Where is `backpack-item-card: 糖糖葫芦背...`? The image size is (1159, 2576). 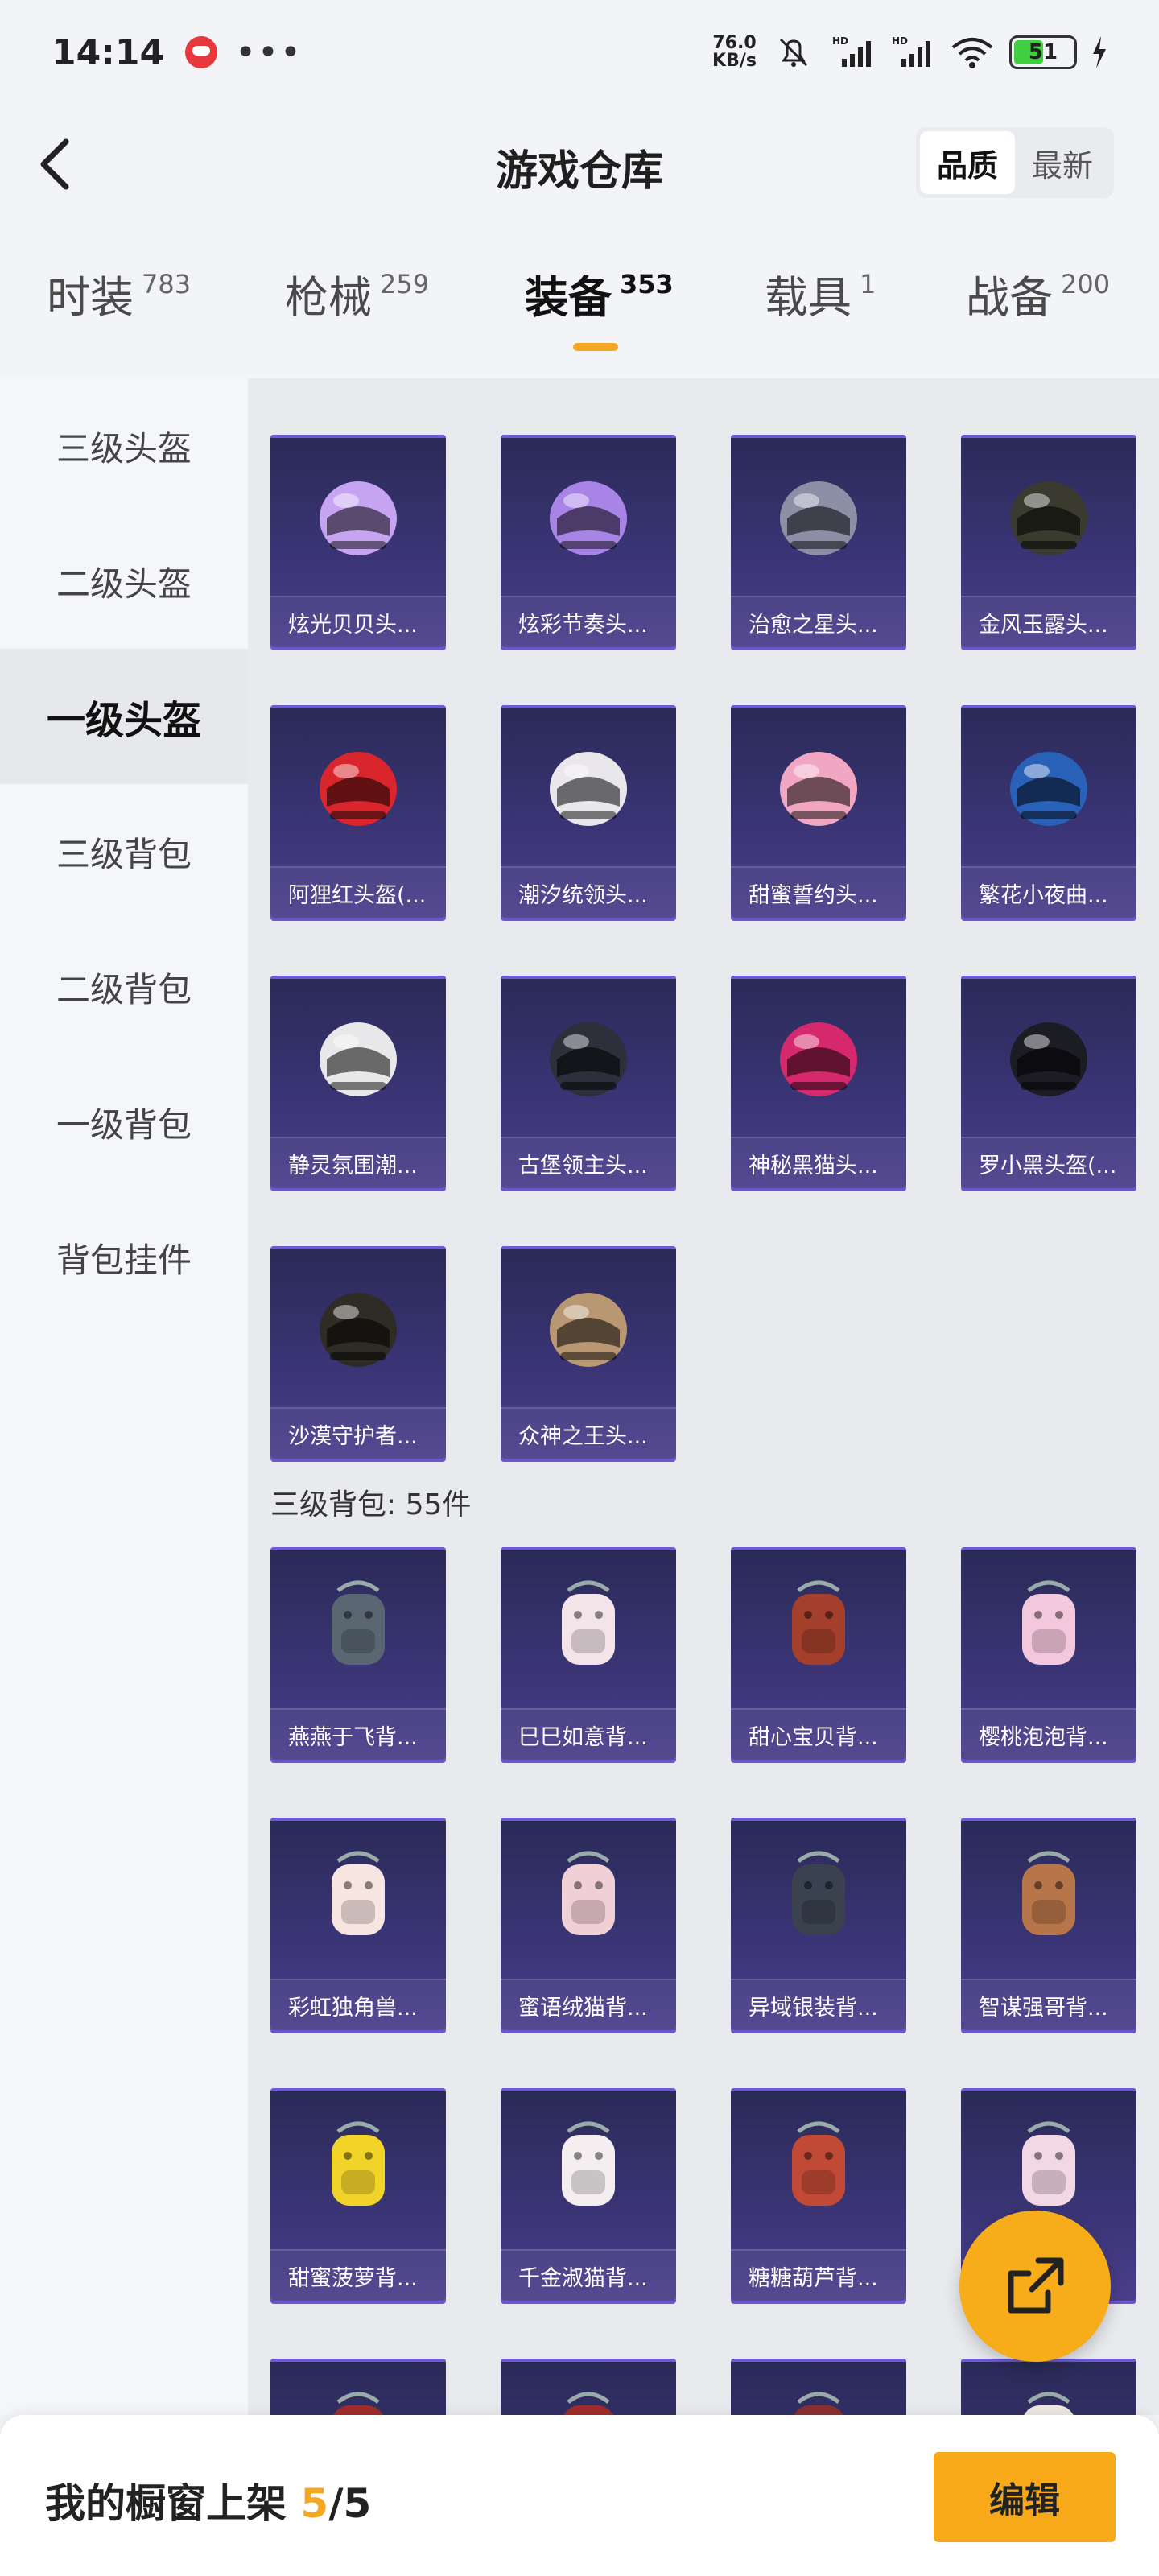
backpack-item-card: 糖糖葫芦背... is located at coordinates (818, 2194).